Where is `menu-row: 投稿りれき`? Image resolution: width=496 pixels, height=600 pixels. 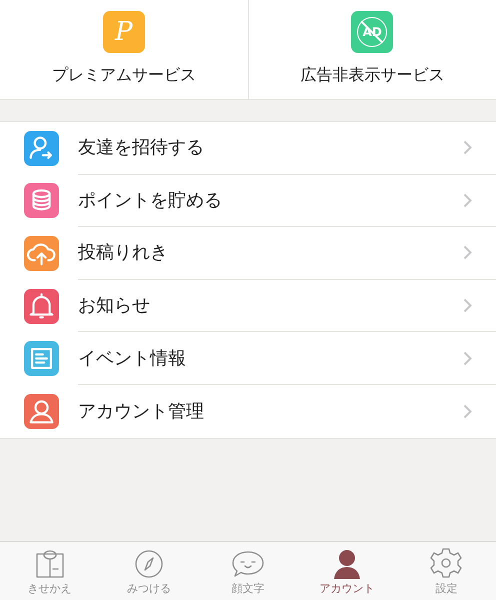
menu-row: 投稿りれき is located at coordinates (248, 253).